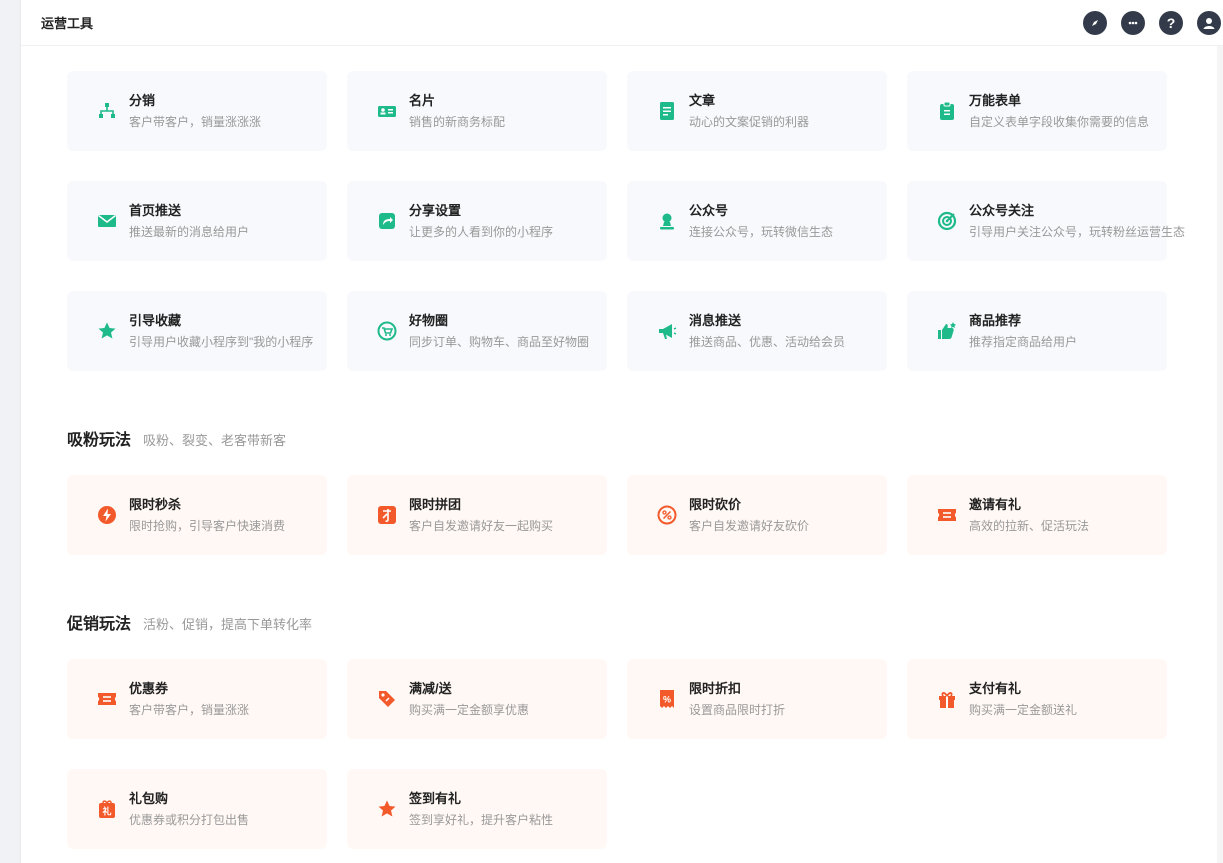  What do you see at coordinates (457, 121) in the screenshot?
I see `tool-card-description: 销售的新商务标配` at bounding box center [457, 121].